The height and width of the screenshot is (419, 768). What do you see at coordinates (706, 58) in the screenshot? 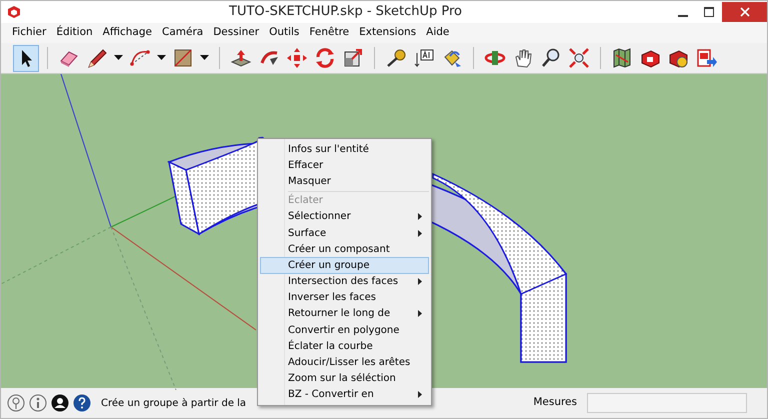
I see `share-icon` at bounding box center [706, 58].